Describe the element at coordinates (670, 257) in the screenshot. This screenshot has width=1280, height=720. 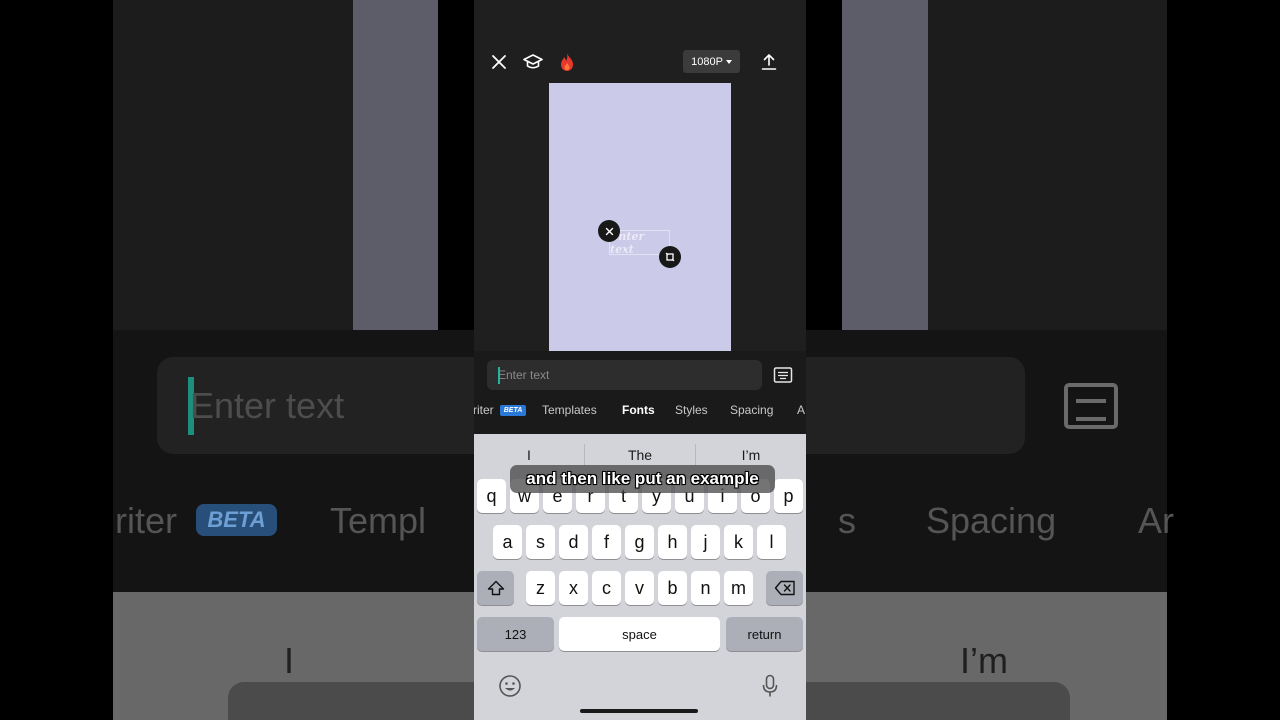
I see `resize-rotate-handle` at that location.